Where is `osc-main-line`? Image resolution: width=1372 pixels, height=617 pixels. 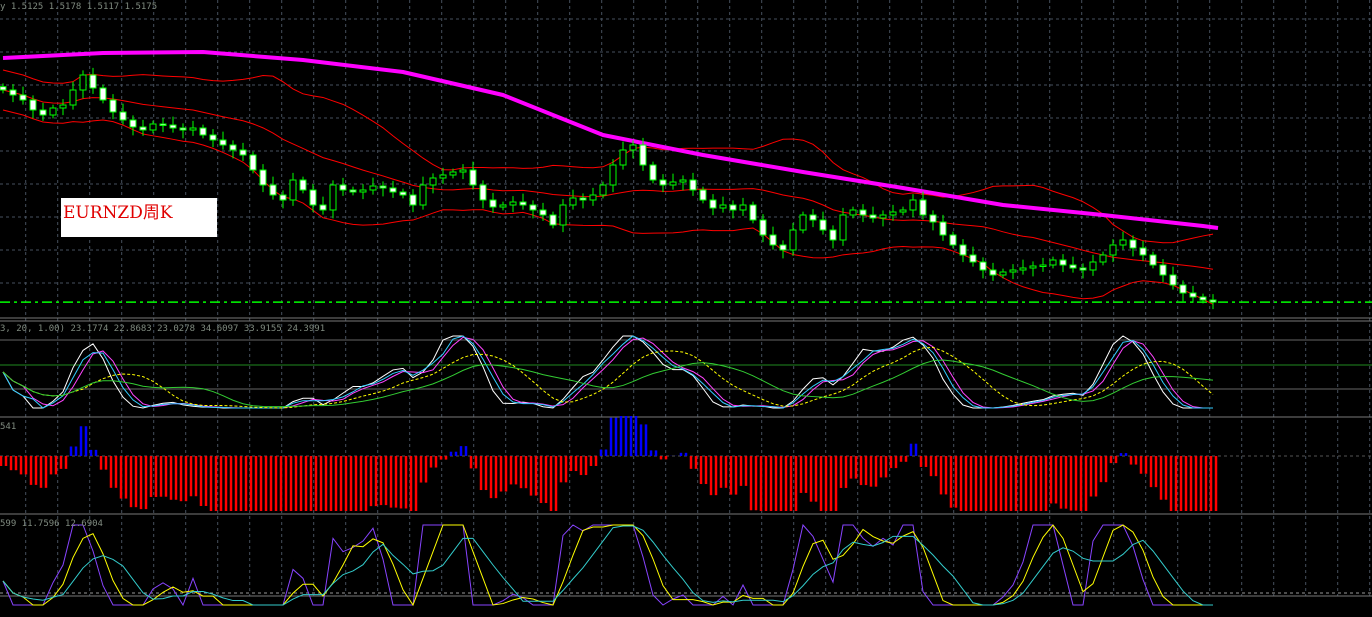
osc-main-line is located at coordinates (607, 372).